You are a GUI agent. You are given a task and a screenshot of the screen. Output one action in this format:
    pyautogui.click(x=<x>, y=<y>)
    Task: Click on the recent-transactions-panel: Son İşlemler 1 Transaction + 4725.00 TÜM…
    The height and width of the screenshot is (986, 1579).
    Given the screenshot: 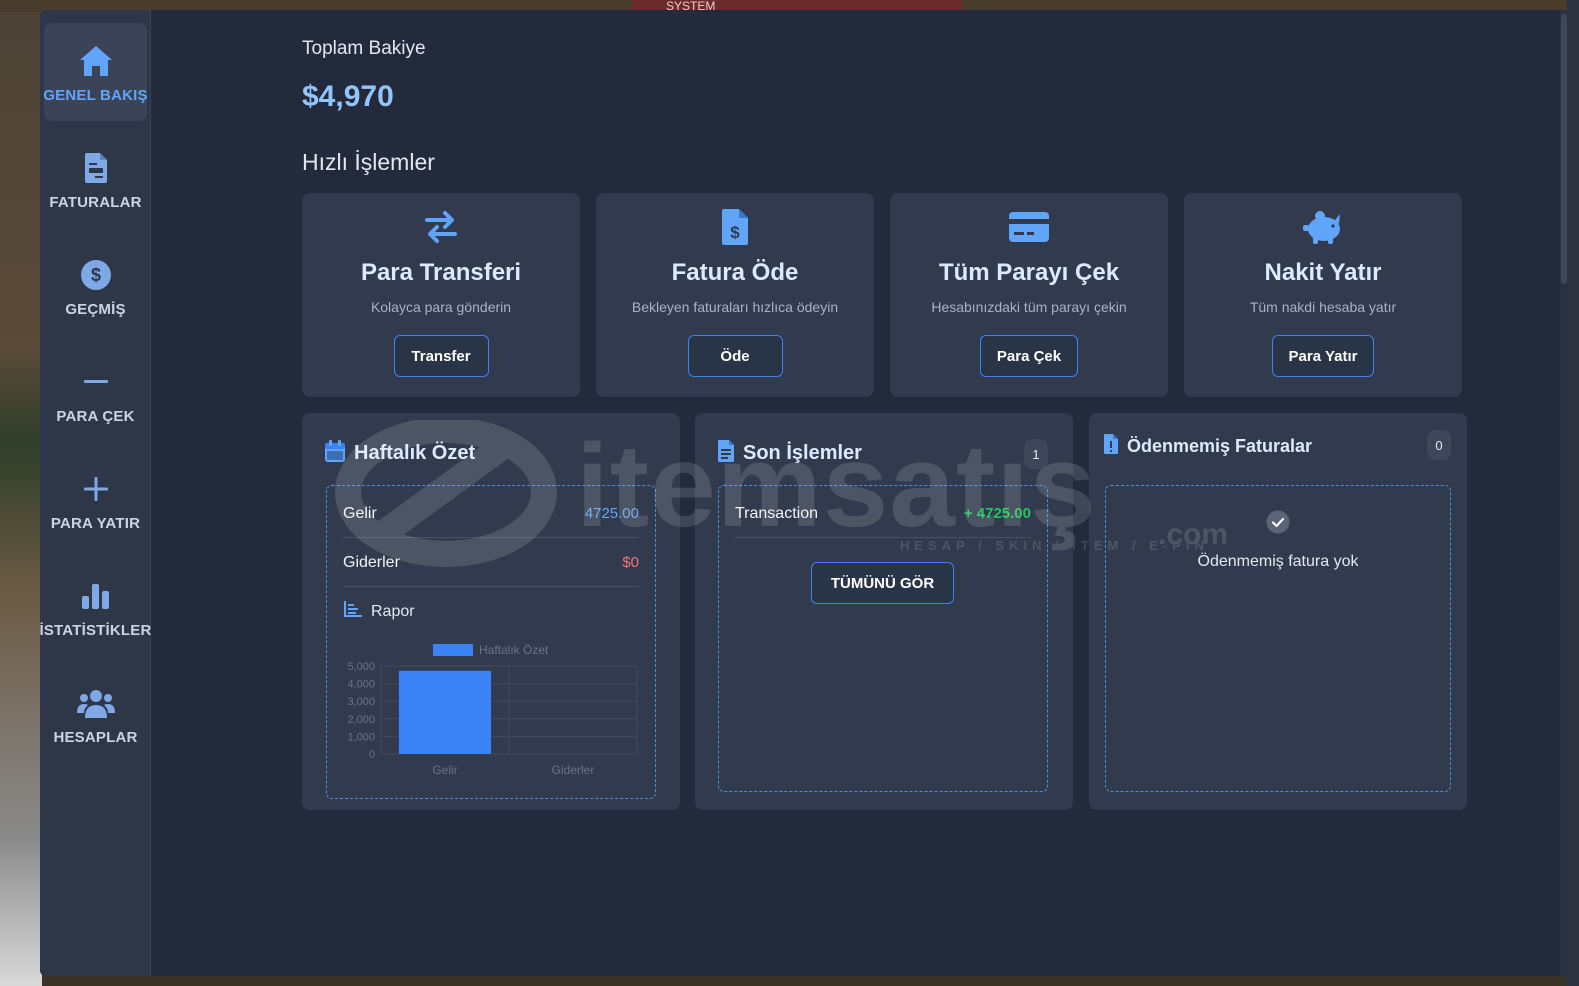 What is the action you would take?
    pyautogui.click(x=884, y=611)
    